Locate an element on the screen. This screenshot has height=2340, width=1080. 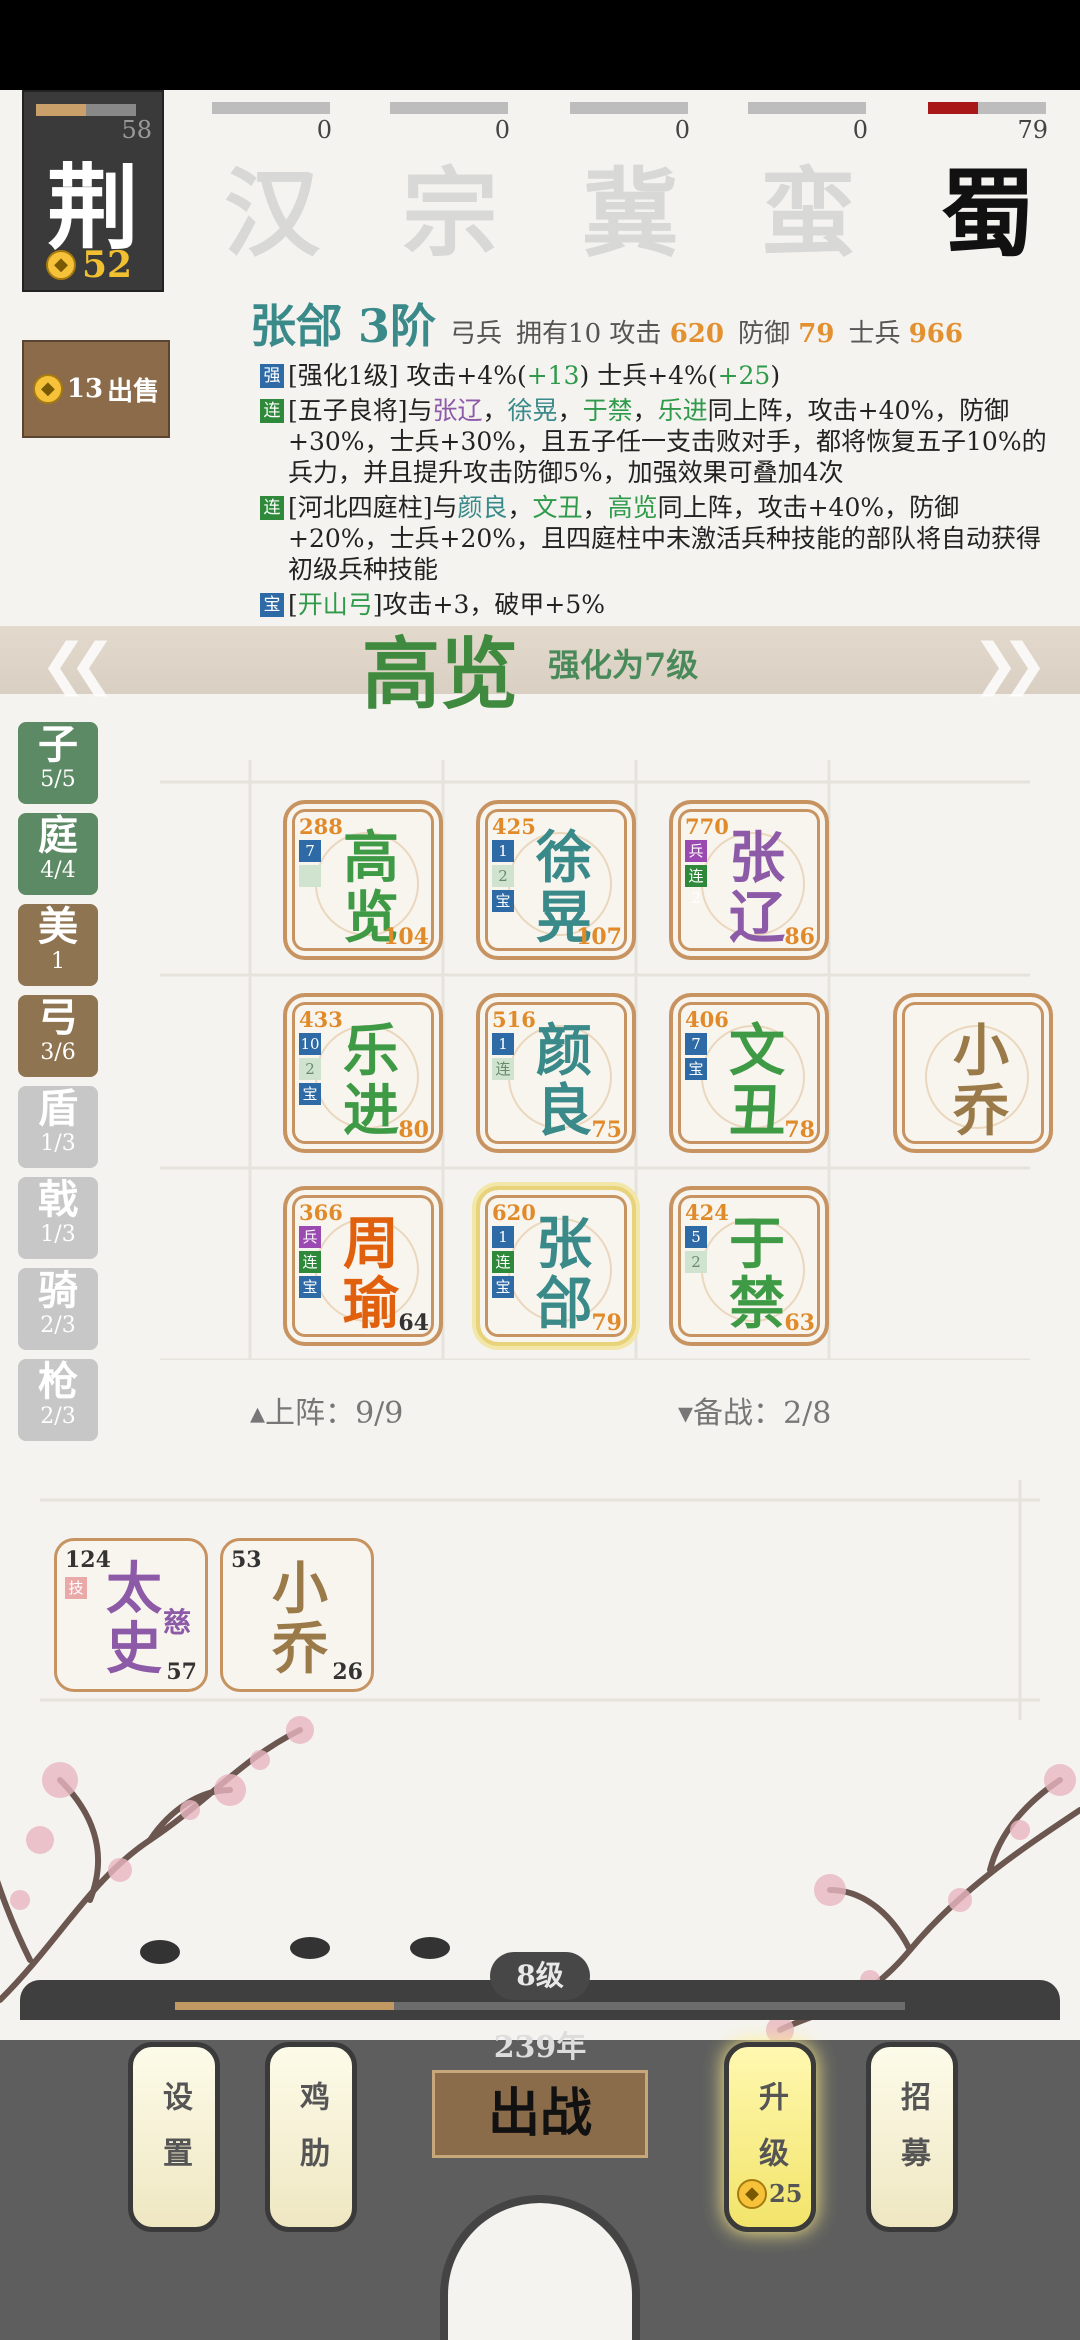
skill-tag: 连 is located at coordinates (272, 508).